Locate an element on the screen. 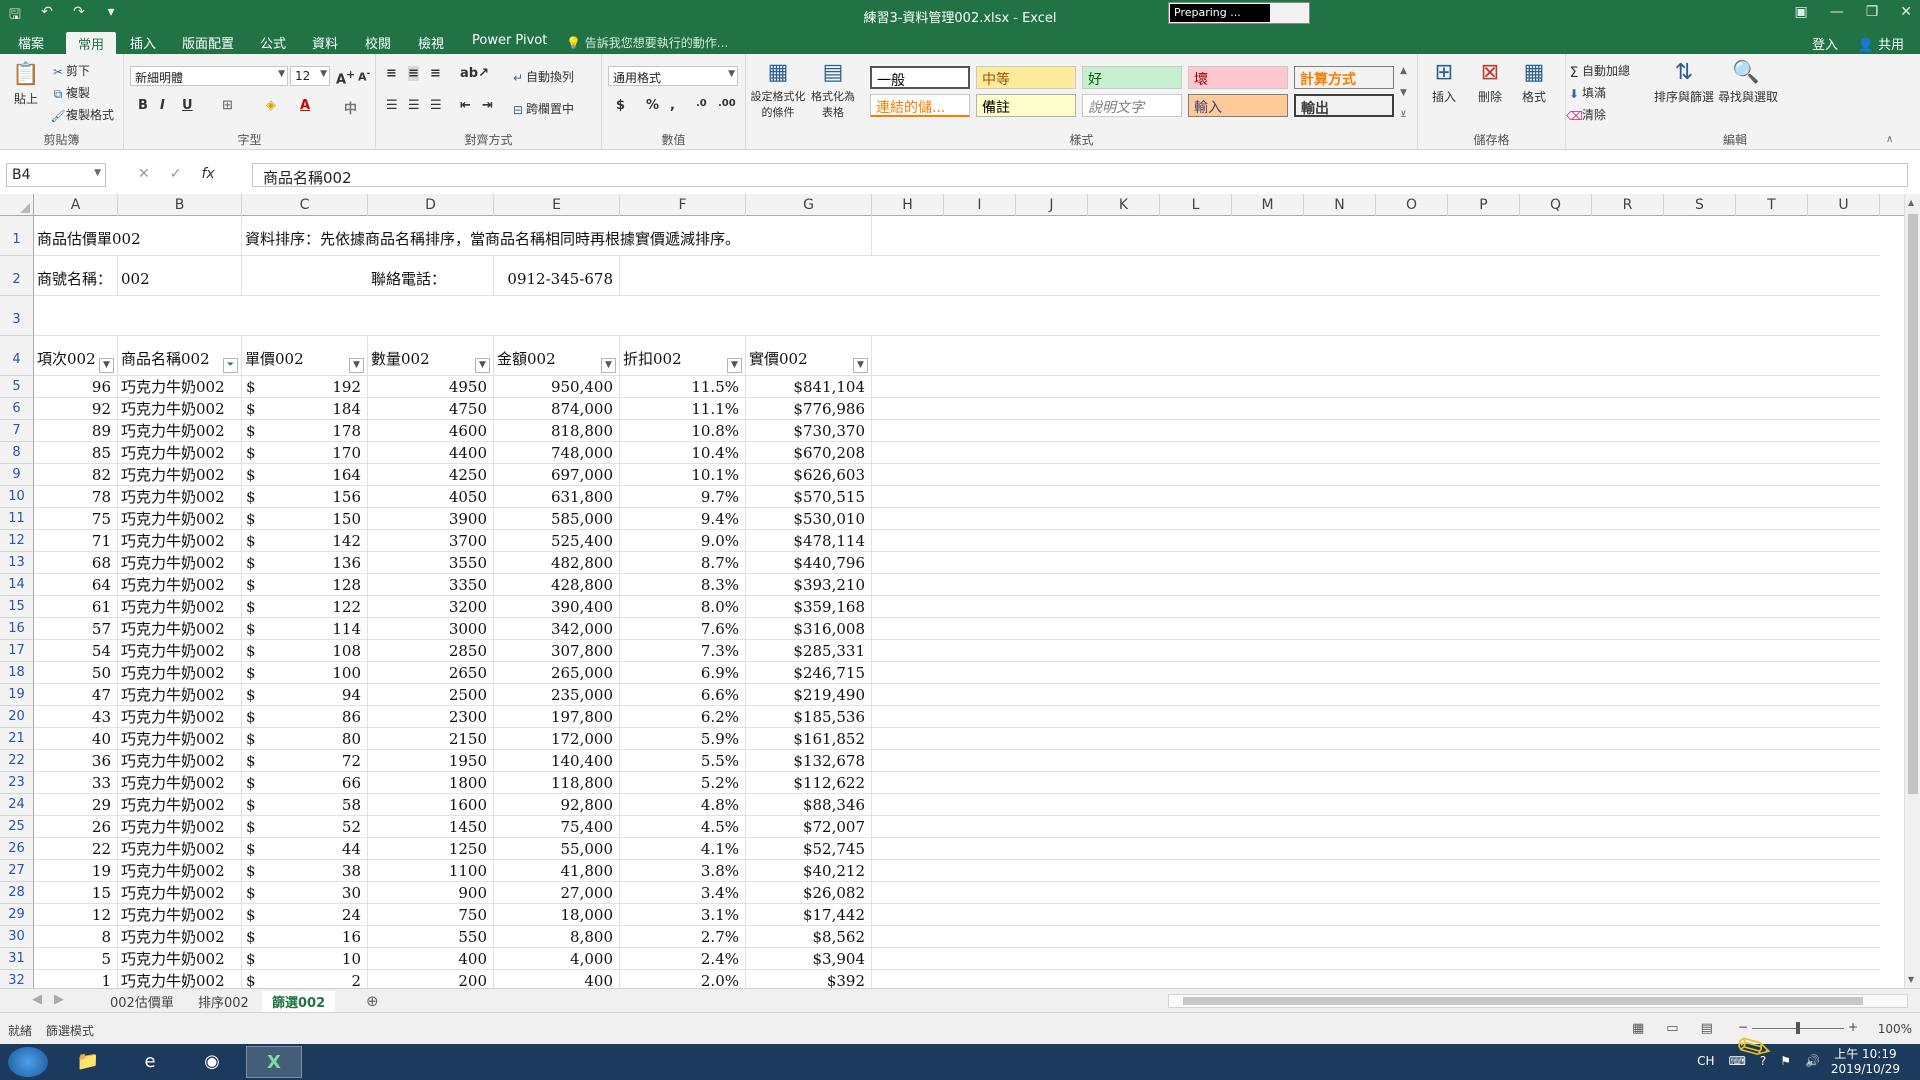 This screenshot has height=1080, width=1920. collapse-ribbon-icon: ∧ is located at coordinates (1889, 139).